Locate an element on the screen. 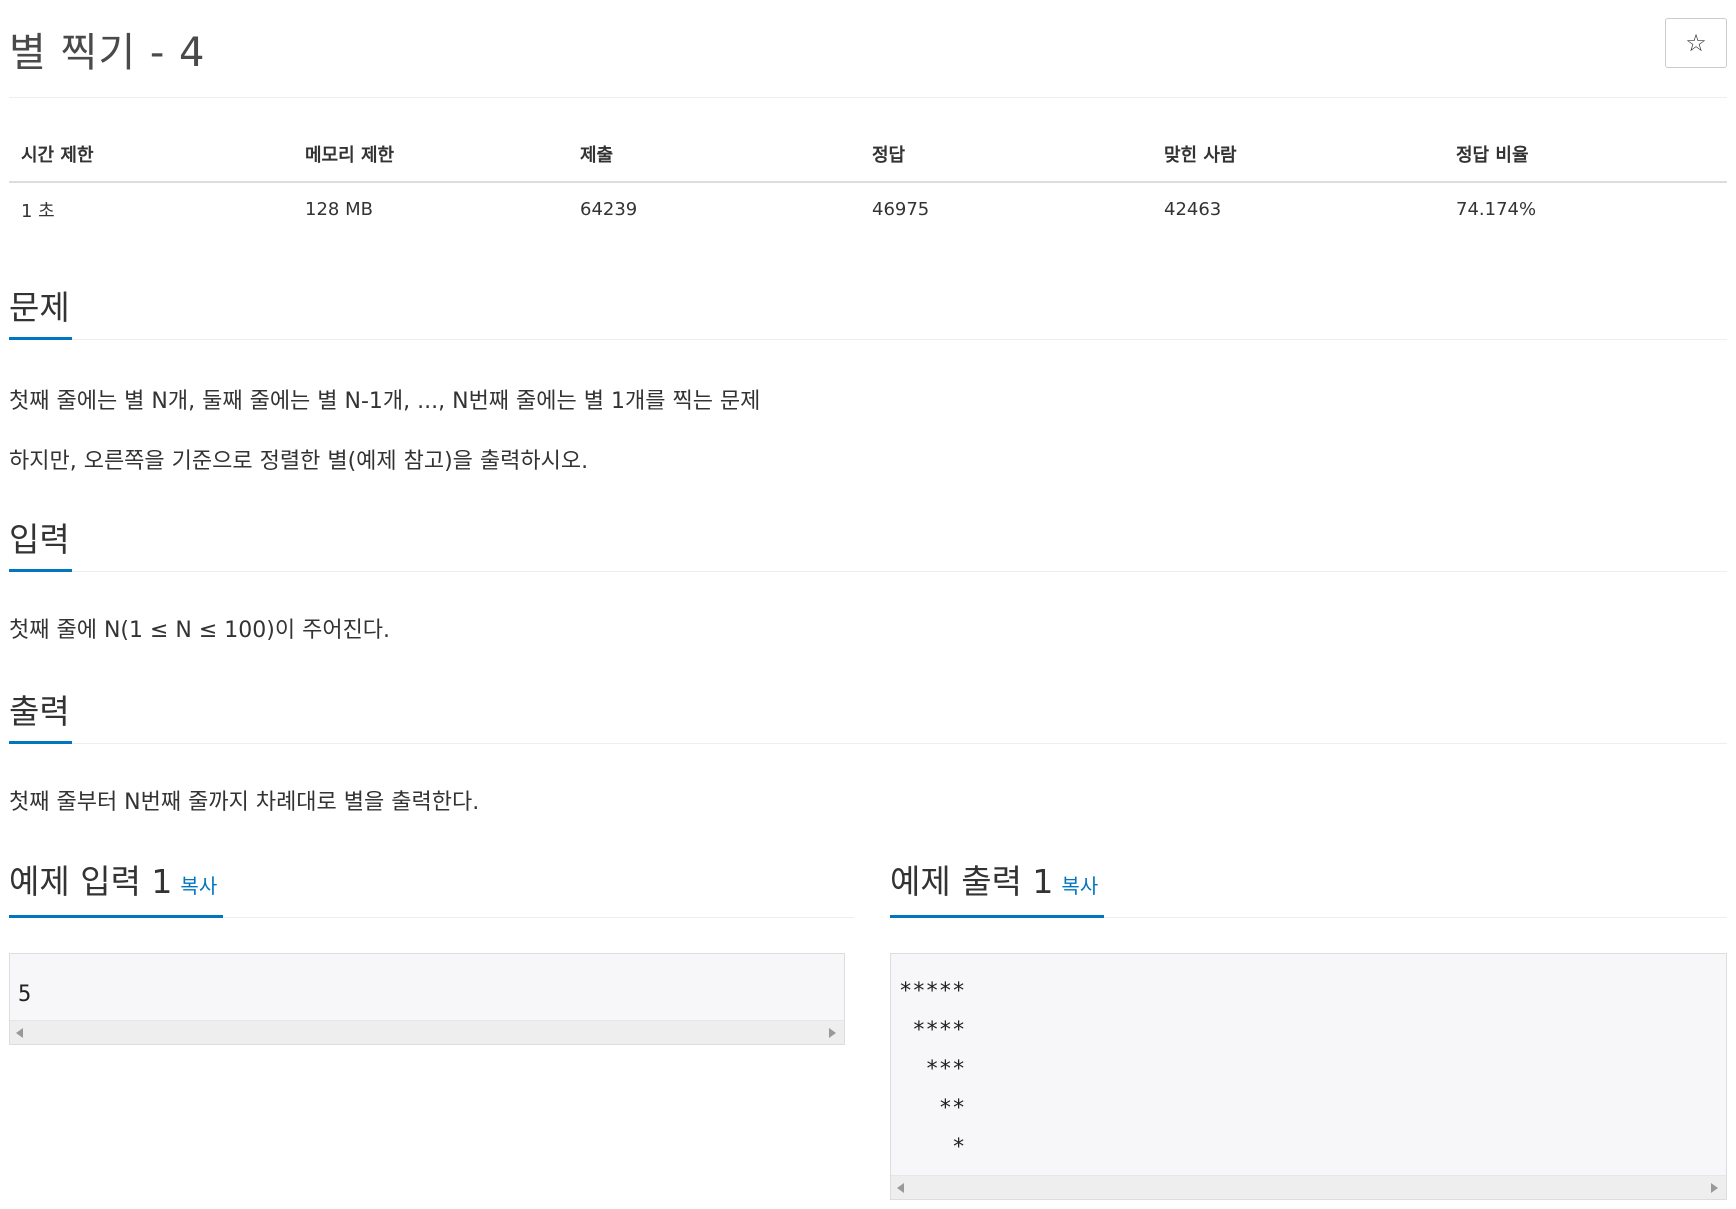 This screenshot has height=1209, width=1736. sample-input-headline: 예제 입력 1 복사 is located at coordinates (431, 888).